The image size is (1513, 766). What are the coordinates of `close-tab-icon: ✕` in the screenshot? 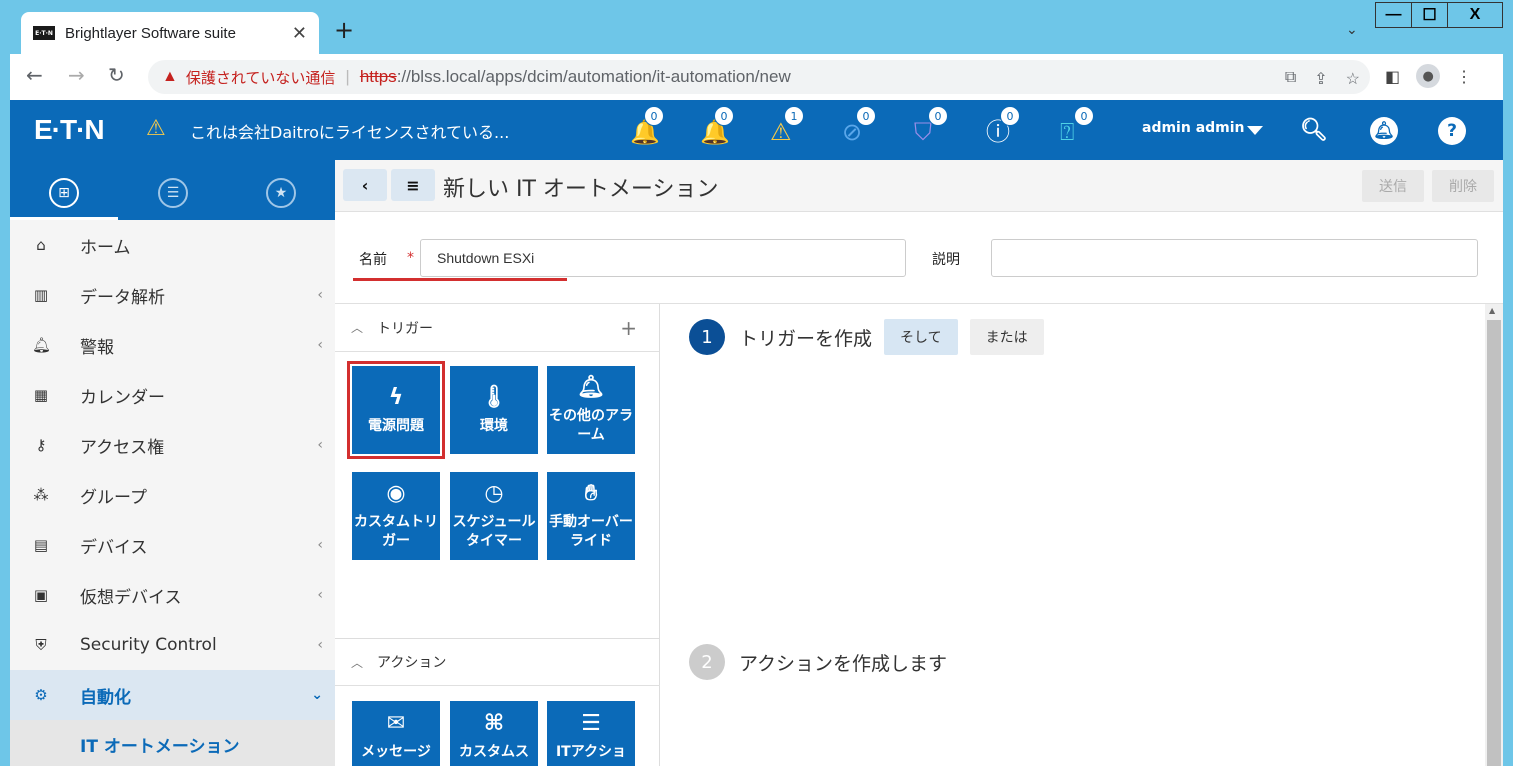 It's located at (299, 33).